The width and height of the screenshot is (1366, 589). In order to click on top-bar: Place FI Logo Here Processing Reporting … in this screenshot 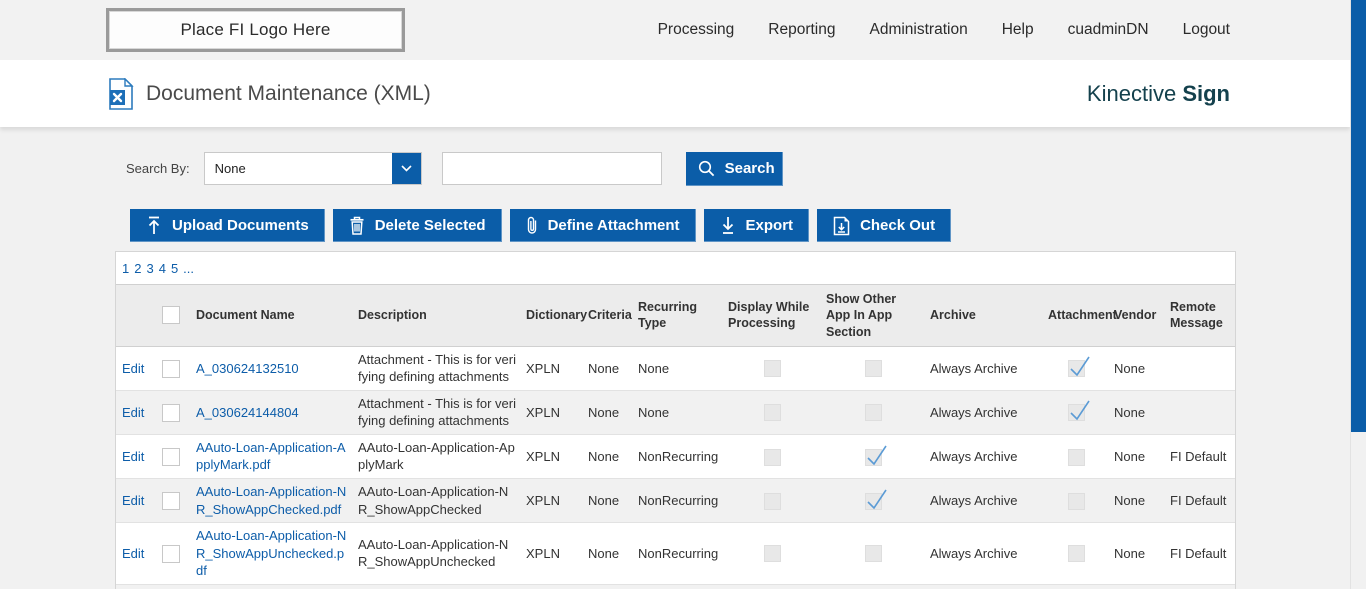, I will do `click(675, 30)`.